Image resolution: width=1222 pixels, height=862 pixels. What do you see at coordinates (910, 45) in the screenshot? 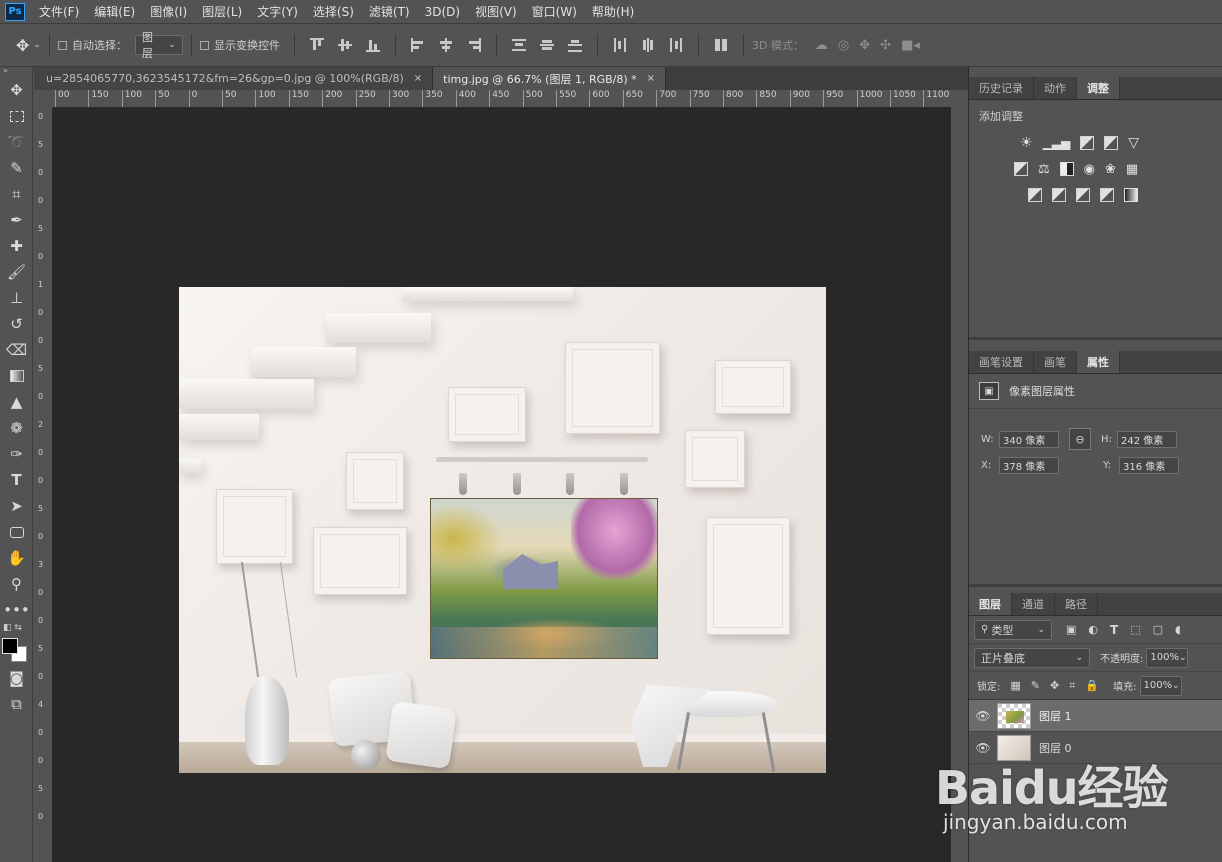
I see `3d-scale-icon: ■◂` at bounding box center [910, 45].